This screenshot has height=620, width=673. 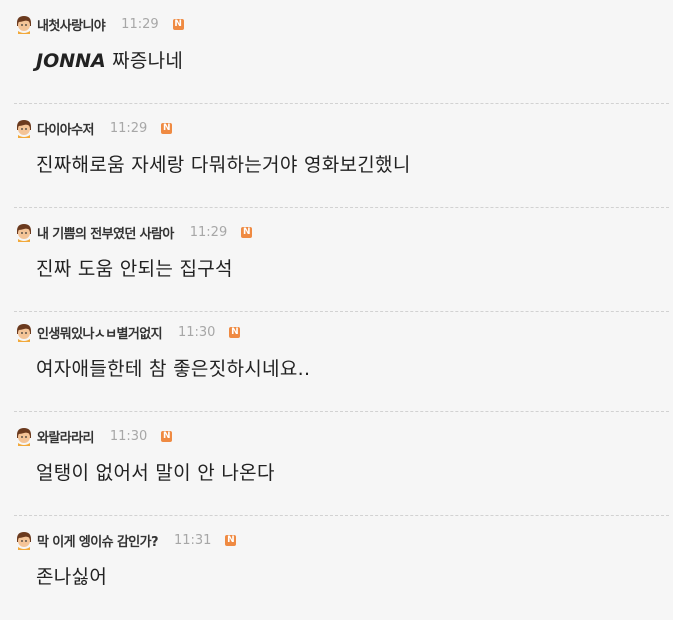 I want to click on comment-text-emphasis: JONNA, so click(x=71, y=61).